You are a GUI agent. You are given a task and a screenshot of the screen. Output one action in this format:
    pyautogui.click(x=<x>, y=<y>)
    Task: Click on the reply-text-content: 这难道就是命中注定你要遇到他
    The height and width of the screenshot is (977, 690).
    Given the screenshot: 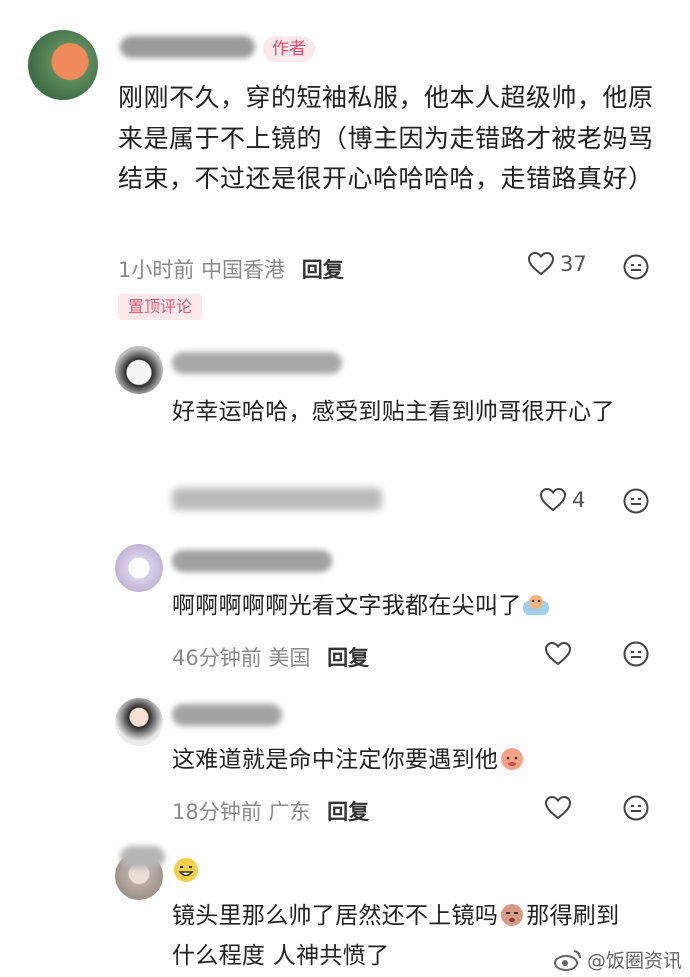 What is the action you would take?
    pyautogui.click(x=335, y=760)
    